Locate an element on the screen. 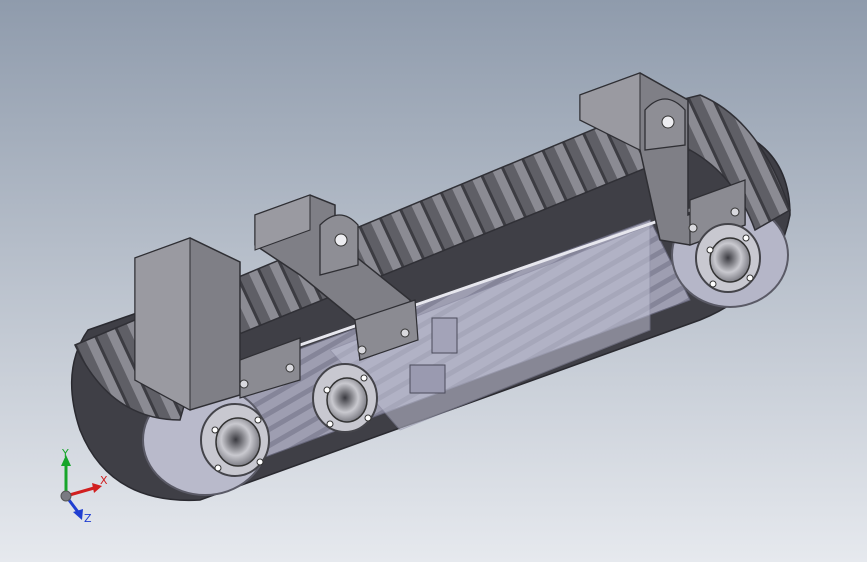 The height and width of the screenshot is (562, 867). coordinate-triad: Y X Z is located at coordinates (84, 486).